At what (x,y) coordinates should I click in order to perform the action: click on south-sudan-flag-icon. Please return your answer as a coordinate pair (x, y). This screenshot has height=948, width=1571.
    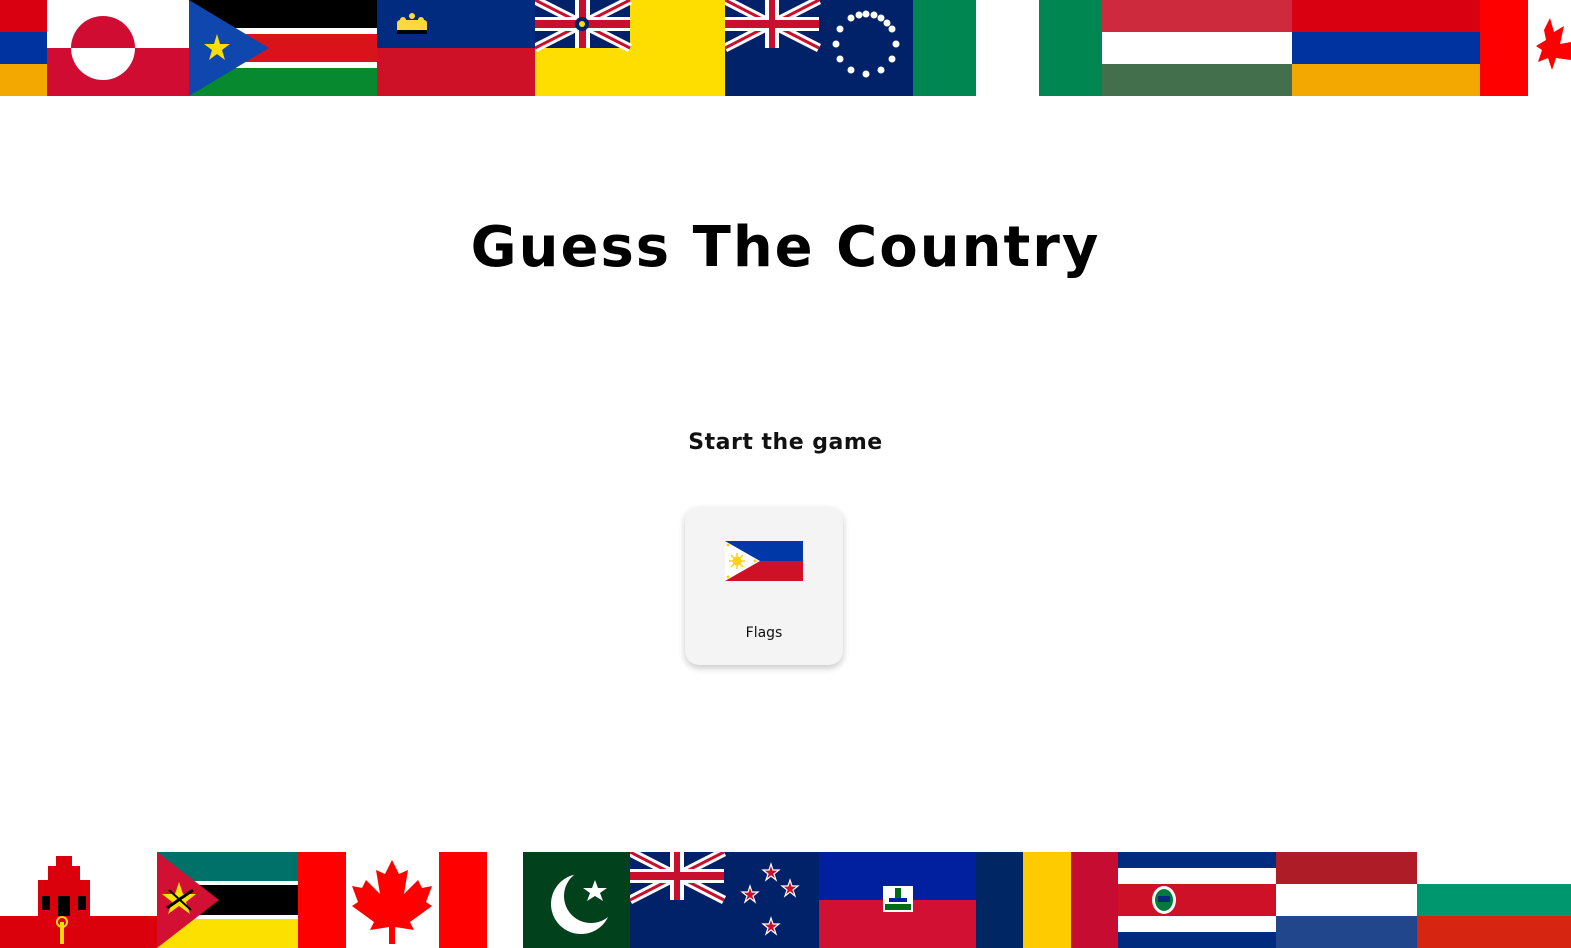
    Looking at the image, I should click on (283, 48).